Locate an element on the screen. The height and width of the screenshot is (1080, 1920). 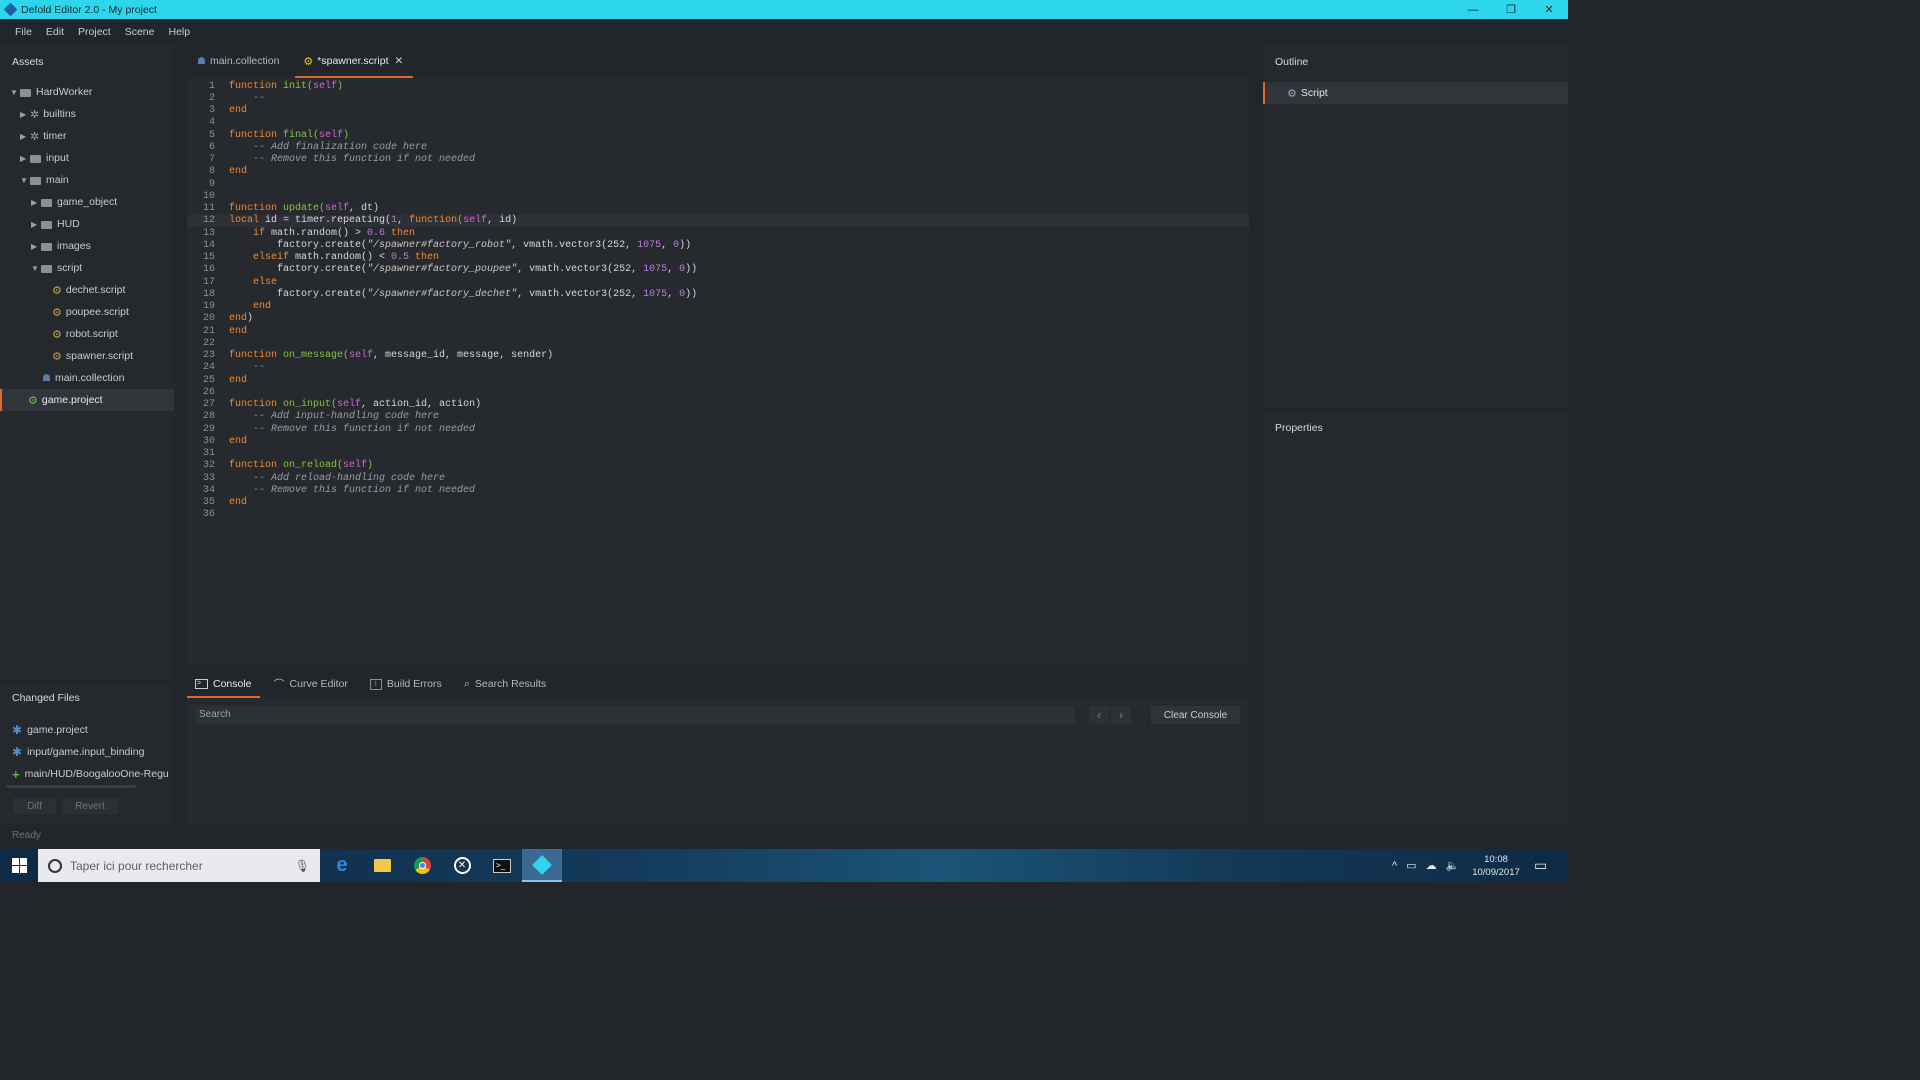
changed-file-item: + main/HUD/BoogalooOne-Regu is located at coordinates (92, 774).